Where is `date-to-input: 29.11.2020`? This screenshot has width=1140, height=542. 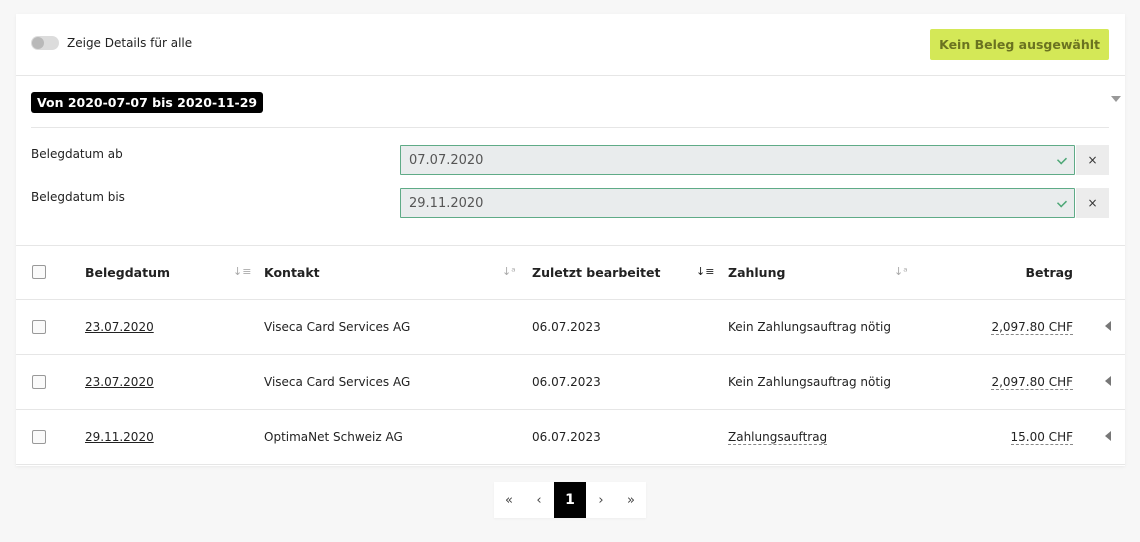
date-to-input: 29.11.2020 is located at coordinates (737, 203).